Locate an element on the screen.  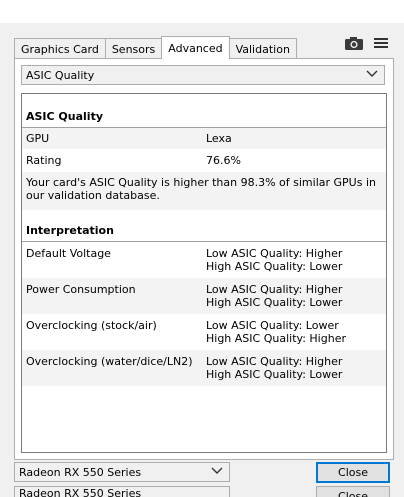
info-row-rating: Rating 76.6% is located at coordinates (204, 160).